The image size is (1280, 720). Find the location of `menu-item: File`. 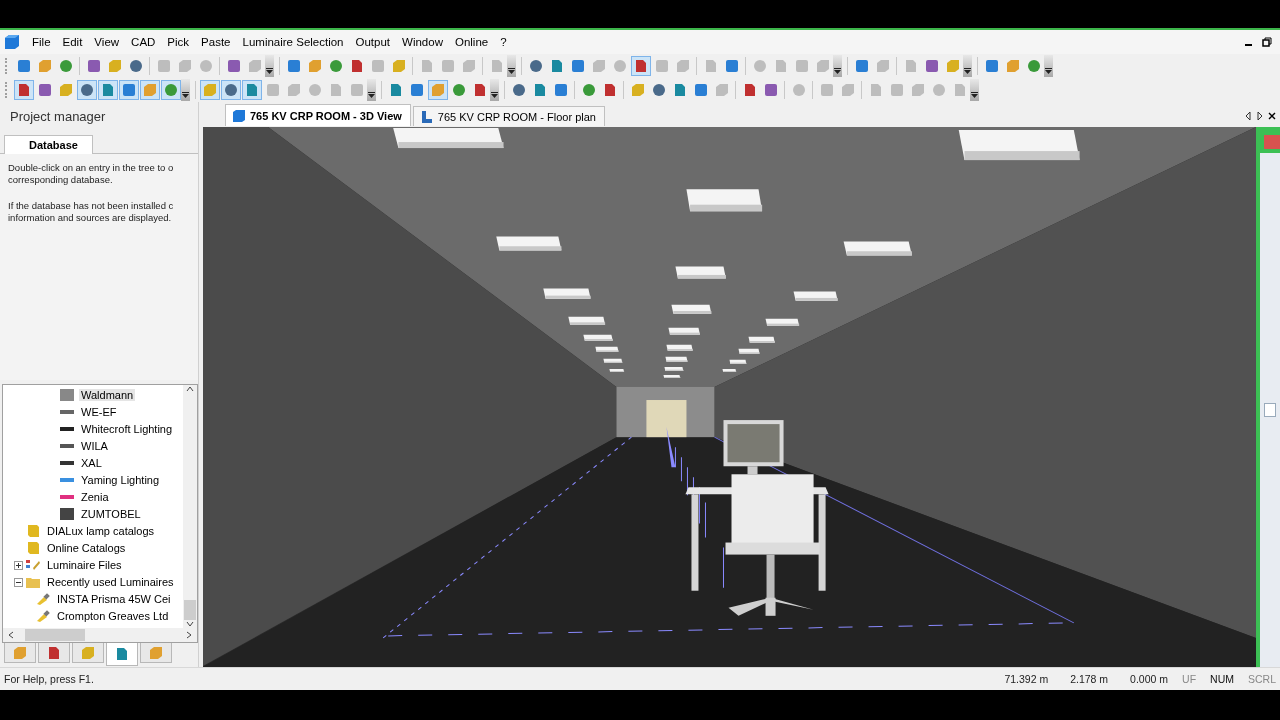

menu-item: File is located at coordinates (41, 42).